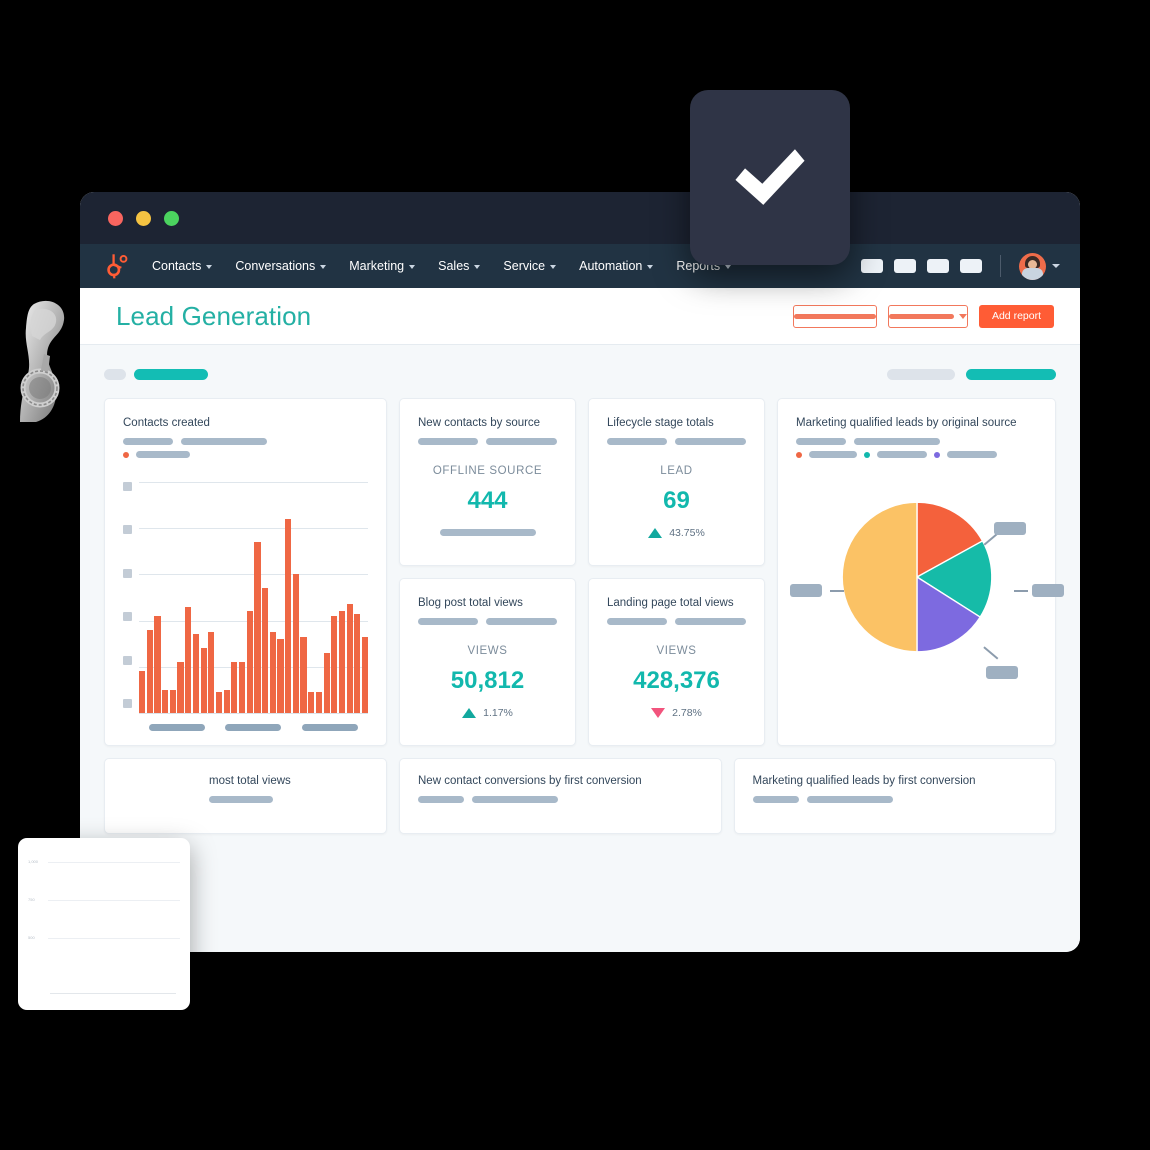 This screenshot has width=1150, height=1150. Describe the element at coordinates (580, 218) in the screenshot. I see `window-titlebar` at that location.